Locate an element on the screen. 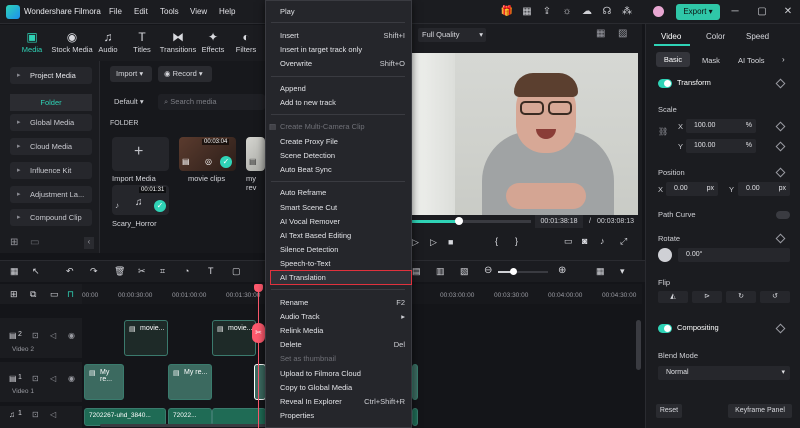 The height and width of the screenshot is (428, 800). import-button: Import ▾ is located at coordinates (131, 74).